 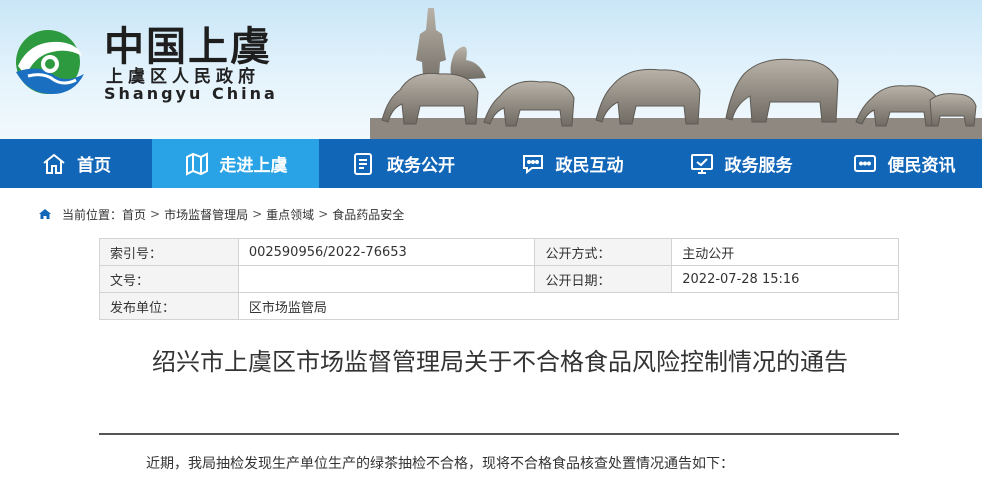 What do you see at coordinates (603, 279) in the screenshot?
I see `publish-date-label: 公开日期：` at bounding box center [603, 279].